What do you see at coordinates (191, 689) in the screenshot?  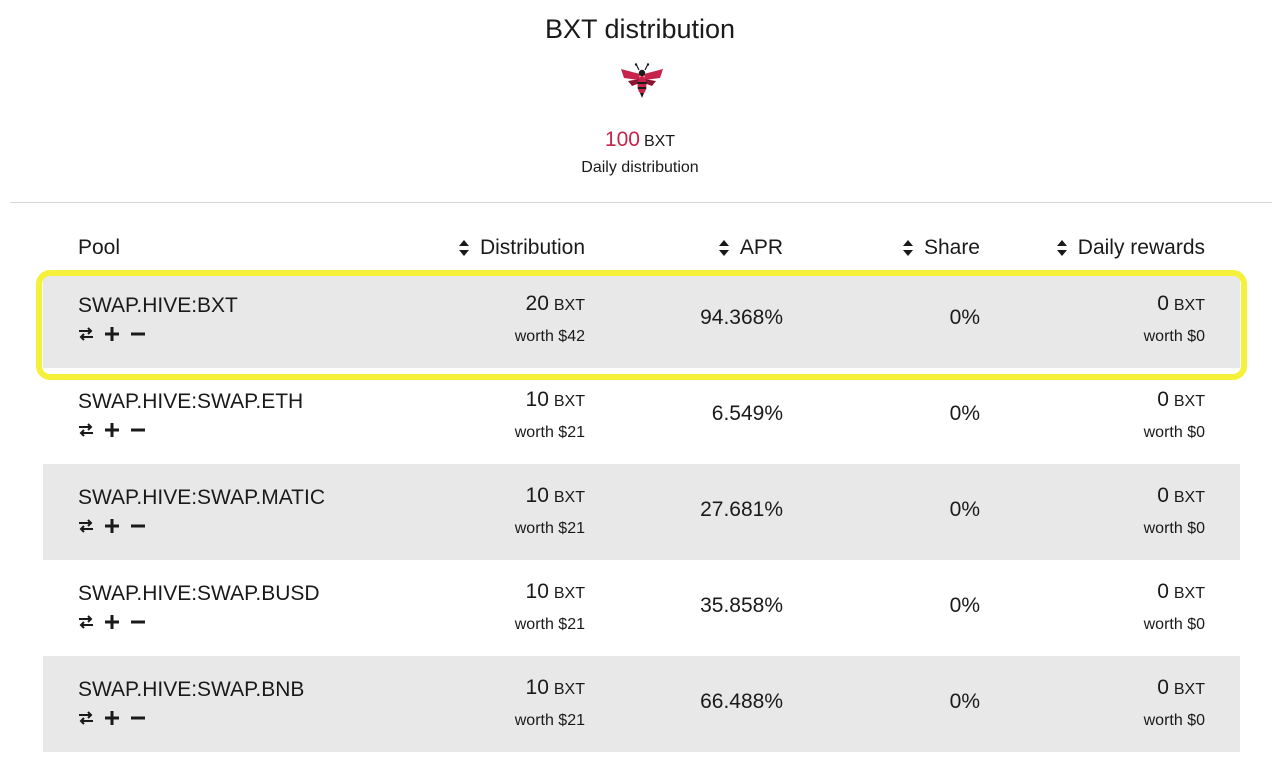 I see `pool-name: SWAP.HIVE:SWAP.BNB` at bounding box center [191, 689].